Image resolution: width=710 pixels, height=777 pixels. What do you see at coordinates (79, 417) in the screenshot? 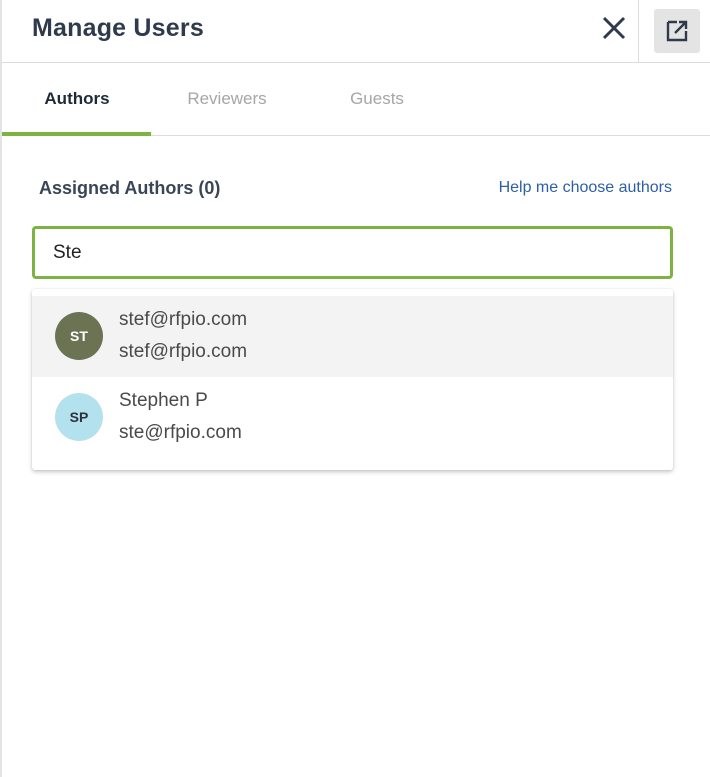
I see `avatar: SP` at bounding box center [79, 417].